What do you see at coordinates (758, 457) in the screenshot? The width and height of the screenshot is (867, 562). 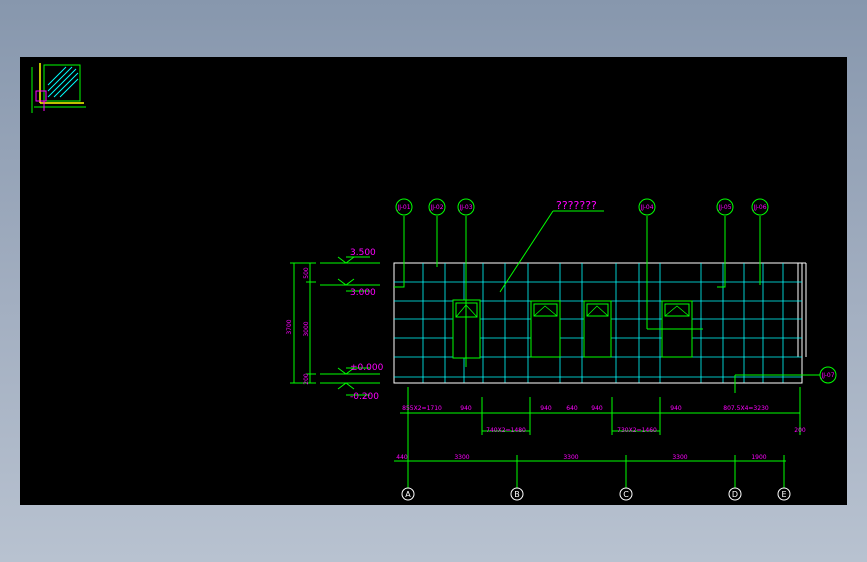 I see `dim-row3-4: 1900` at bounding box center [758, 457].